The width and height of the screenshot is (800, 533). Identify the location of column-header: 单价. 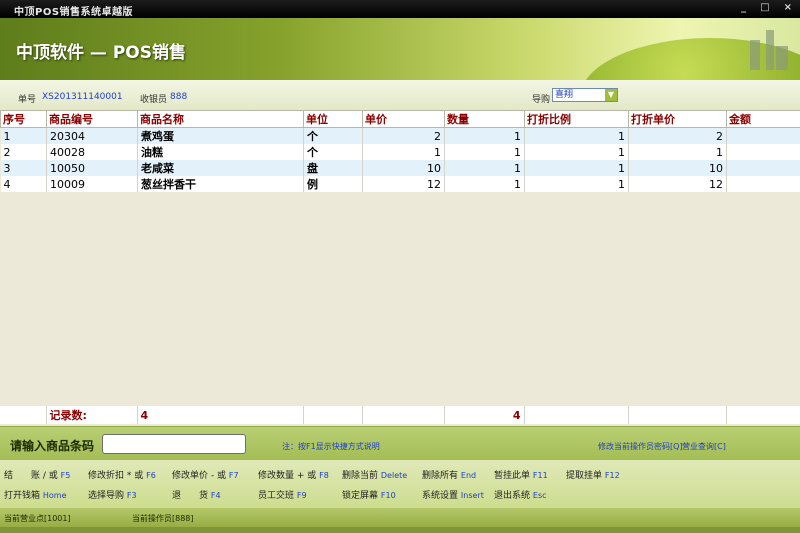
(403, 119).